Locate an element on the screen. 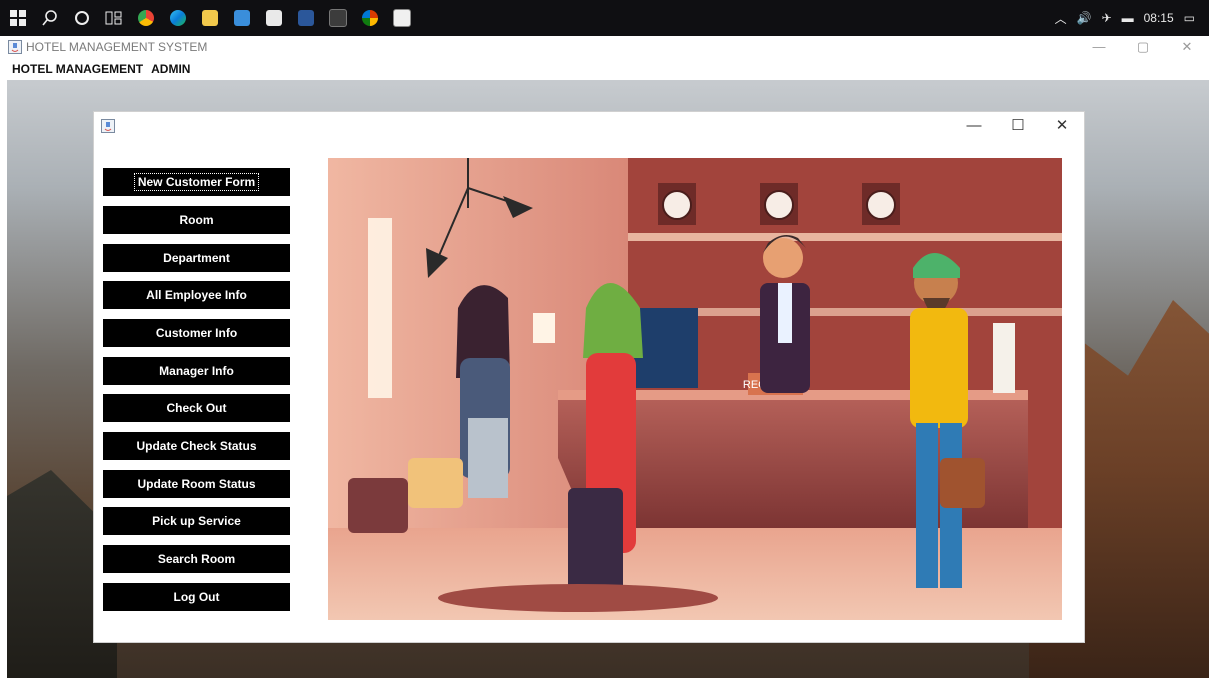 This screenshot has width=1209, height=678. button-label: Update Check Status is located at coordinates (196, 446).